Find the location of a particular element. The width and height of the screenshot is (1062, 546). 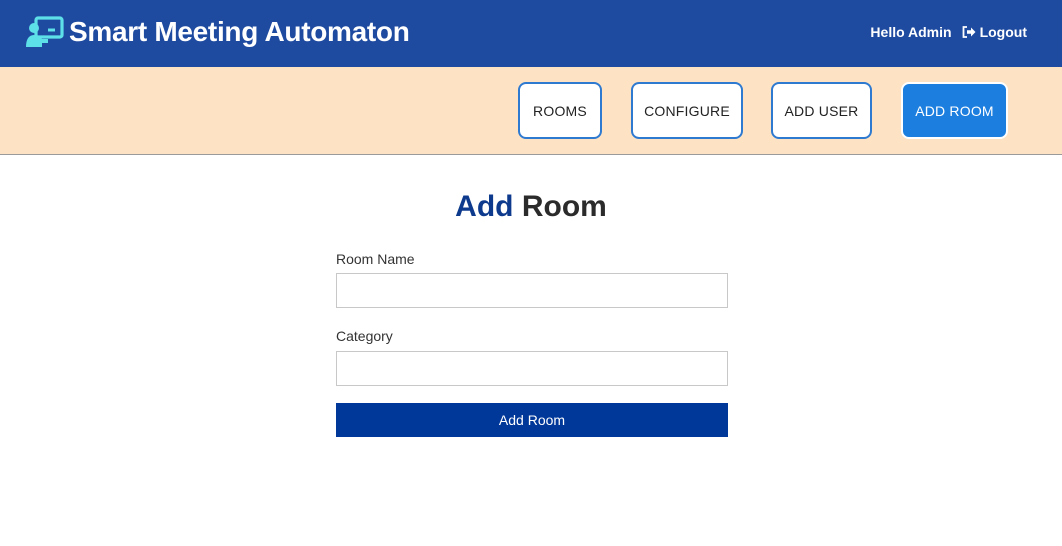

user-area: Hello Admin Logout is located at coordinates (948, 32).